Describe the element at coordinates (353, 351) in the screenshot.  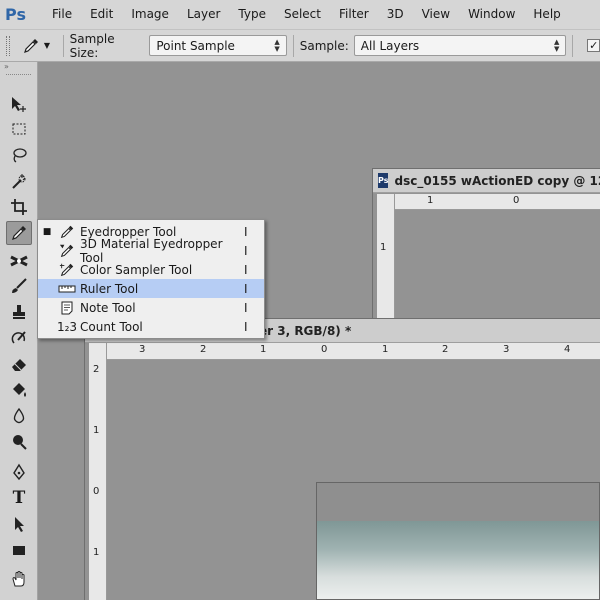
I see `horizontal-ruler: 3 2 1 0 1 2 3 4` at that location.